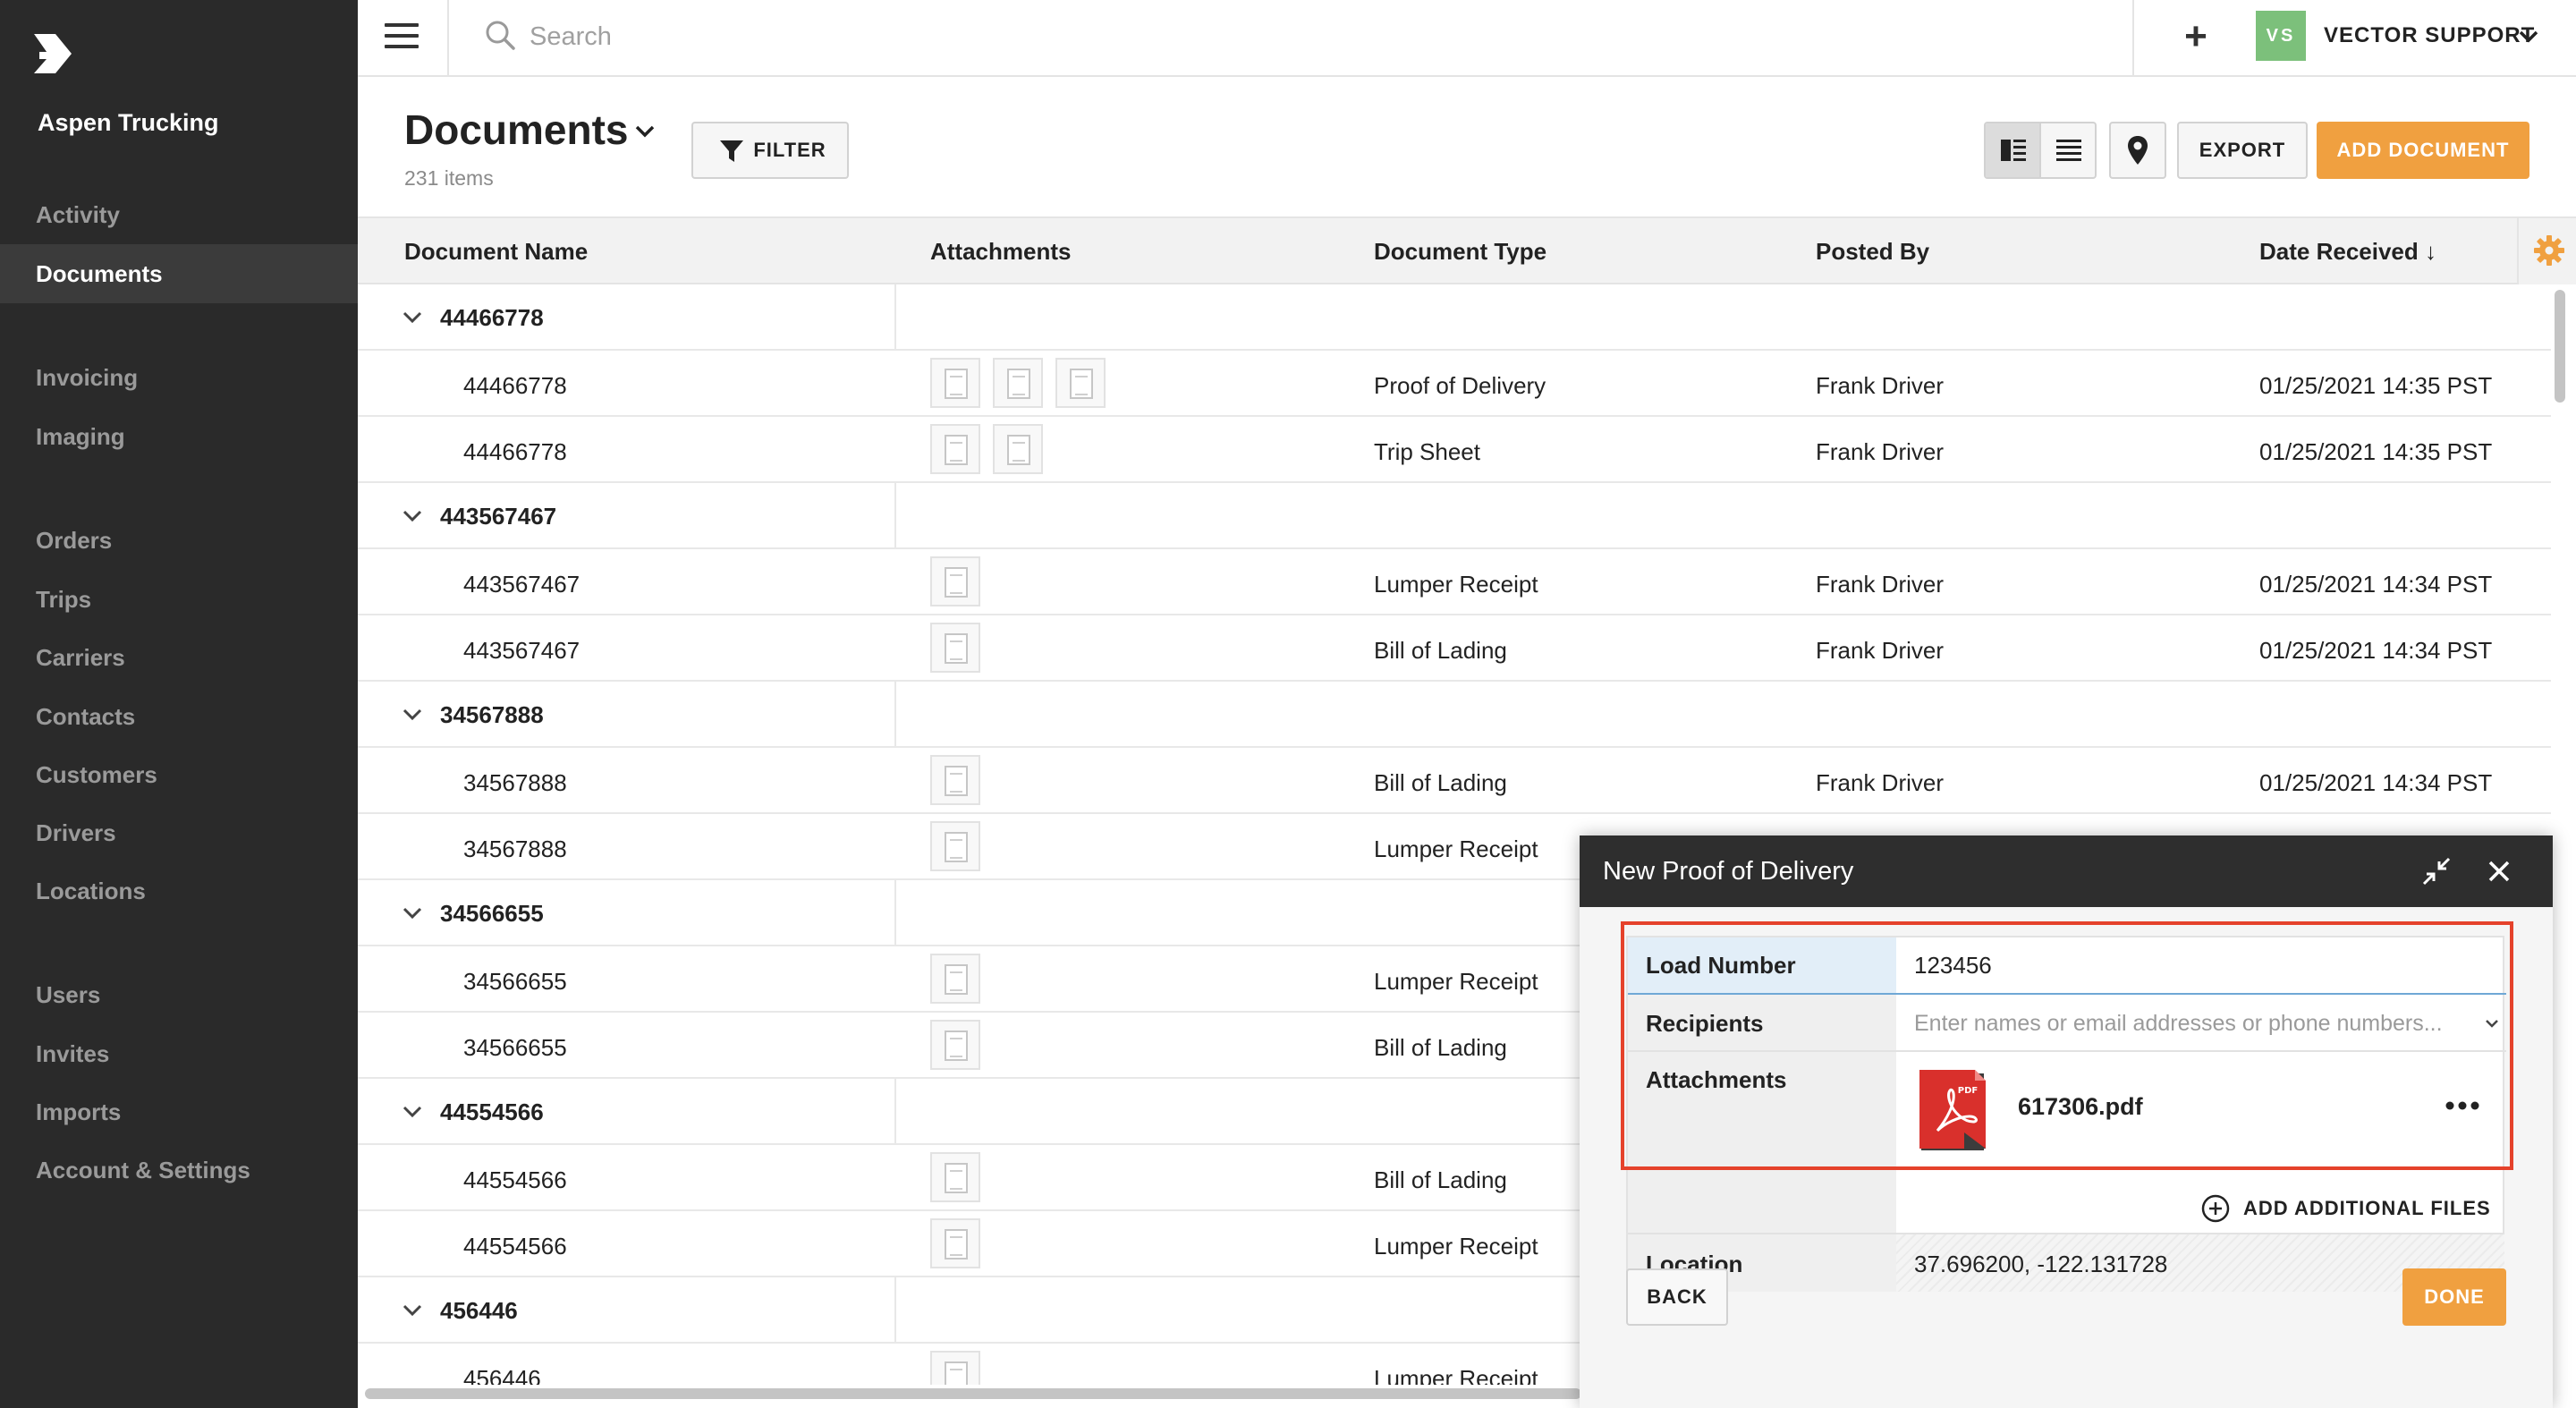 Image resolution: width=2576 pixels, height=1408 pixels. Describe the element at coordinates (179, 994) in the screenshot. I see `sidebar-item-users: Users` at that location.